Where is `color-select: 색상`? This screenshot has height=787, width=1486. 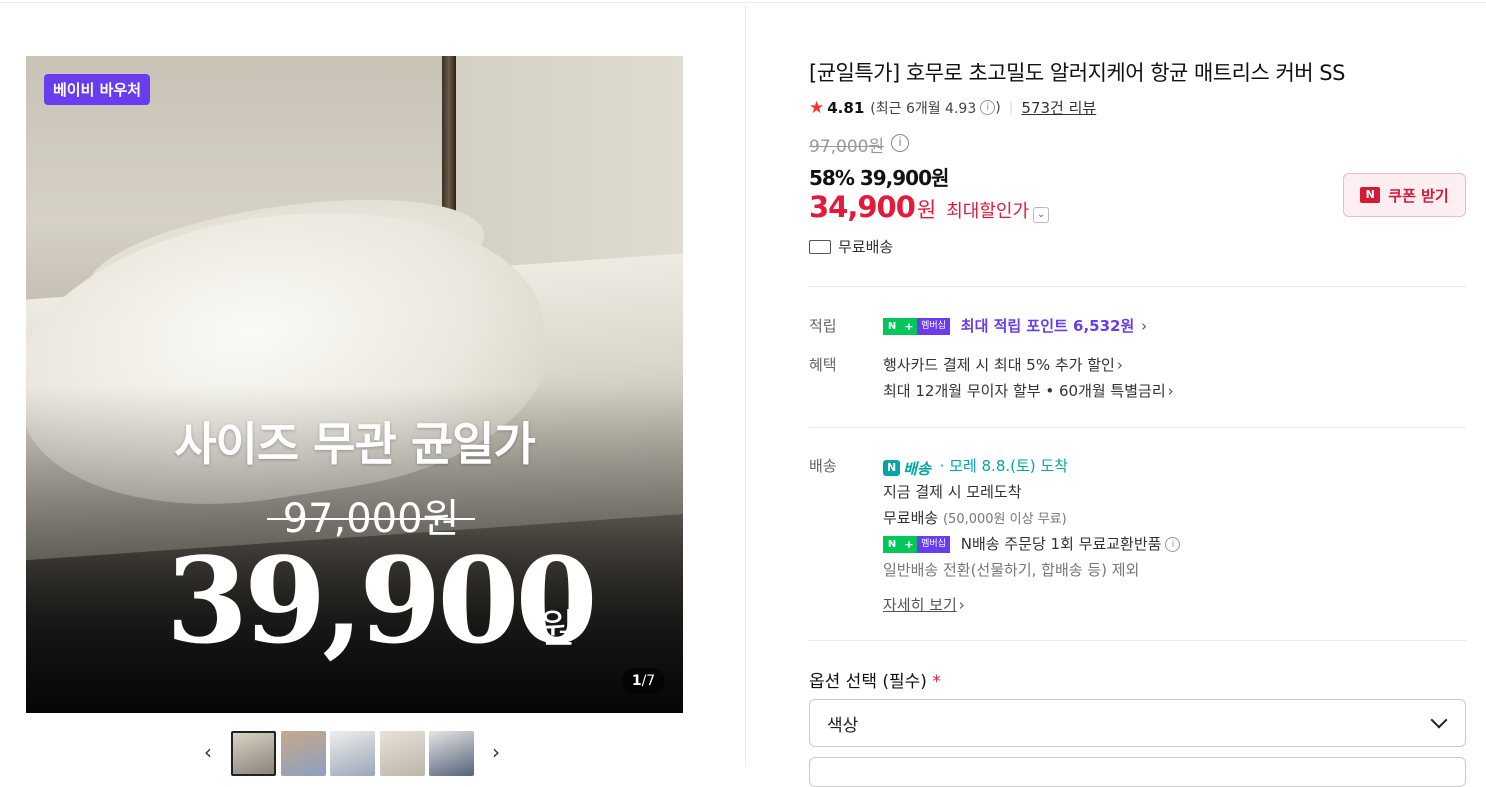
color-select: 색상 is located at coordinates (1137, 723).